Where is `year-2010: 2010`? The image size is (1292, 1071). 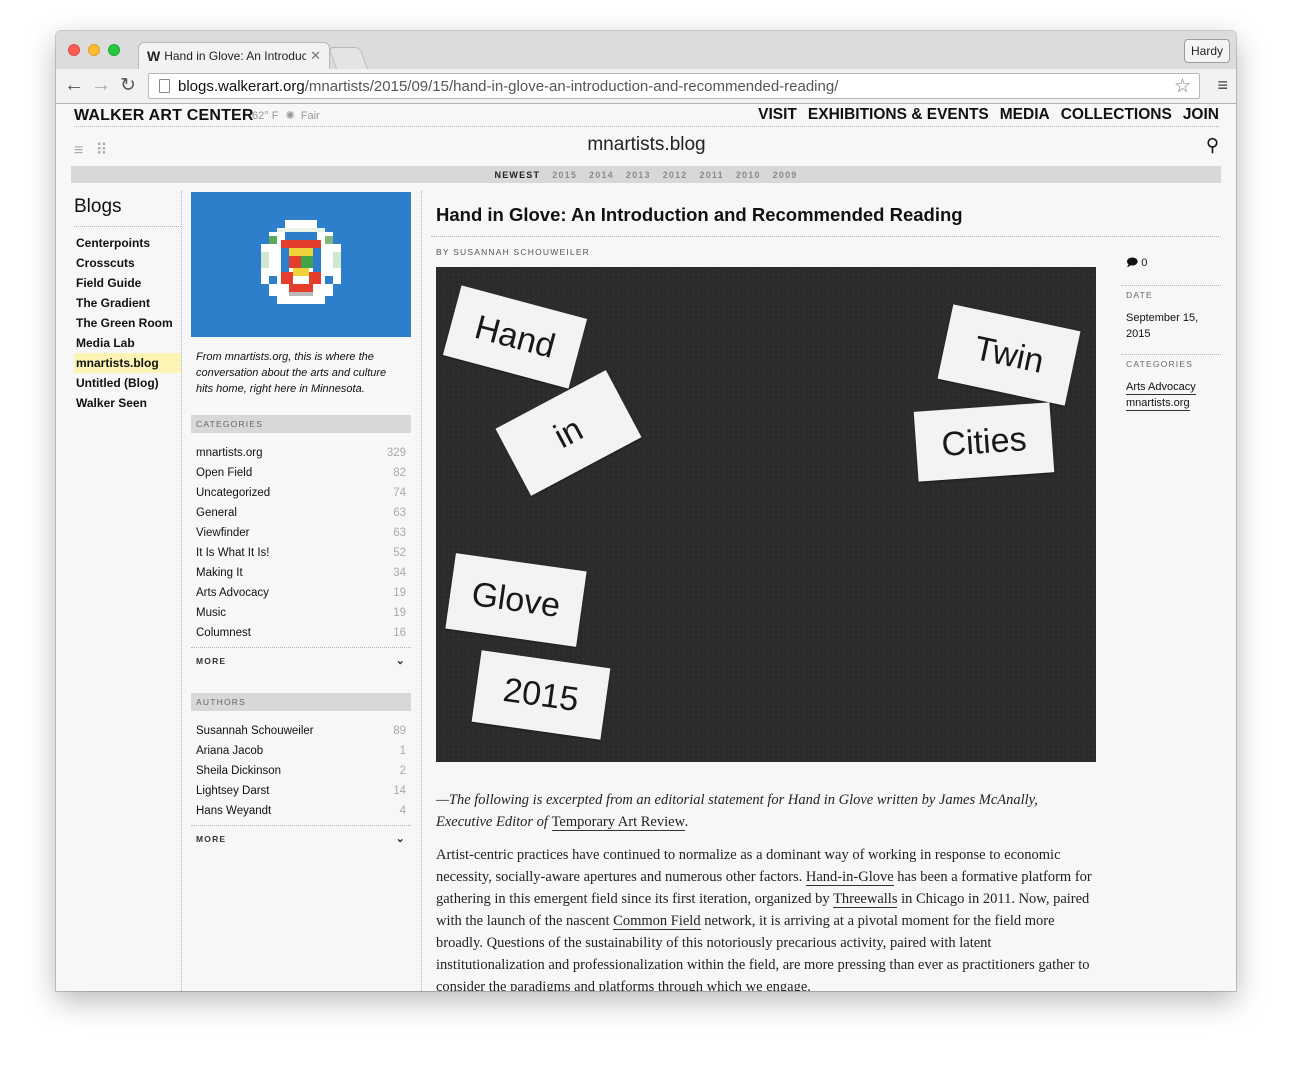
year-2010: 2010 is located at coordinates (748, 175).